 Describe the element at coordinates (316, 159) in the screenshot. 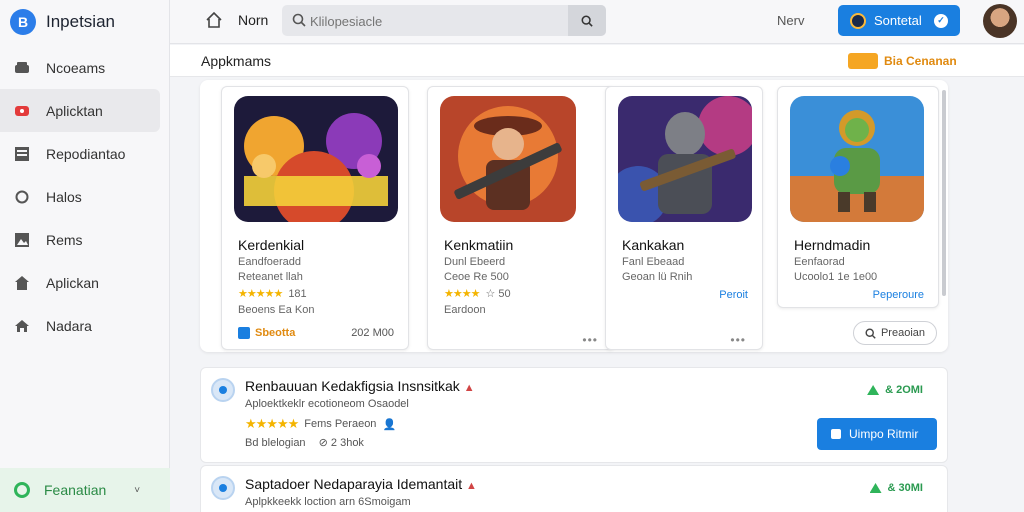

I see `app-artwork-sanpalat` at that location.